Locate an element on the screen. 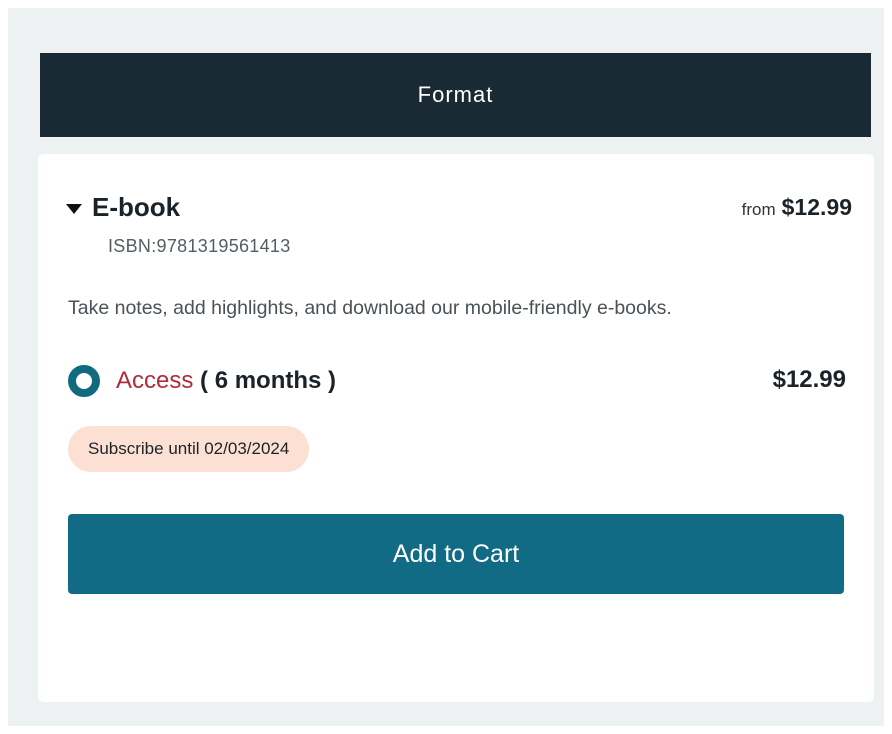 The height and width of the screenshot is (734, 892). radio-selected-icon is located at coordinates (84, 381).